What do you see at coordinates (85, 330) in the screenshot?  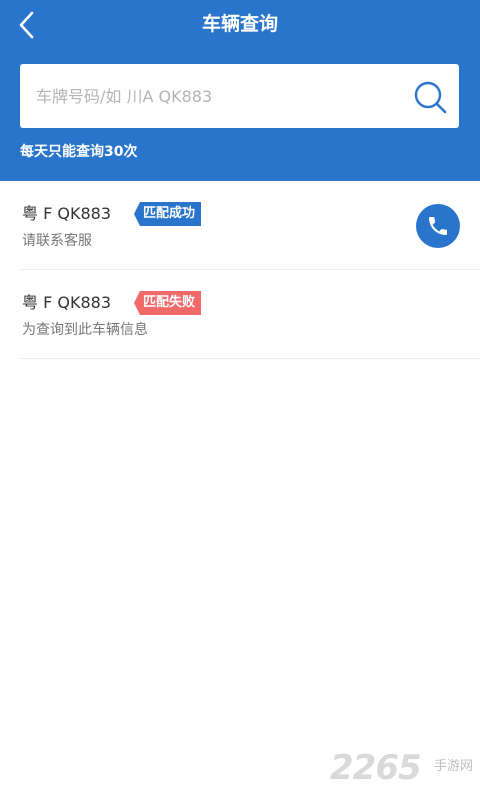 I see `result-description: 为查询到此车辆信息` at bounding box center [85, 330].